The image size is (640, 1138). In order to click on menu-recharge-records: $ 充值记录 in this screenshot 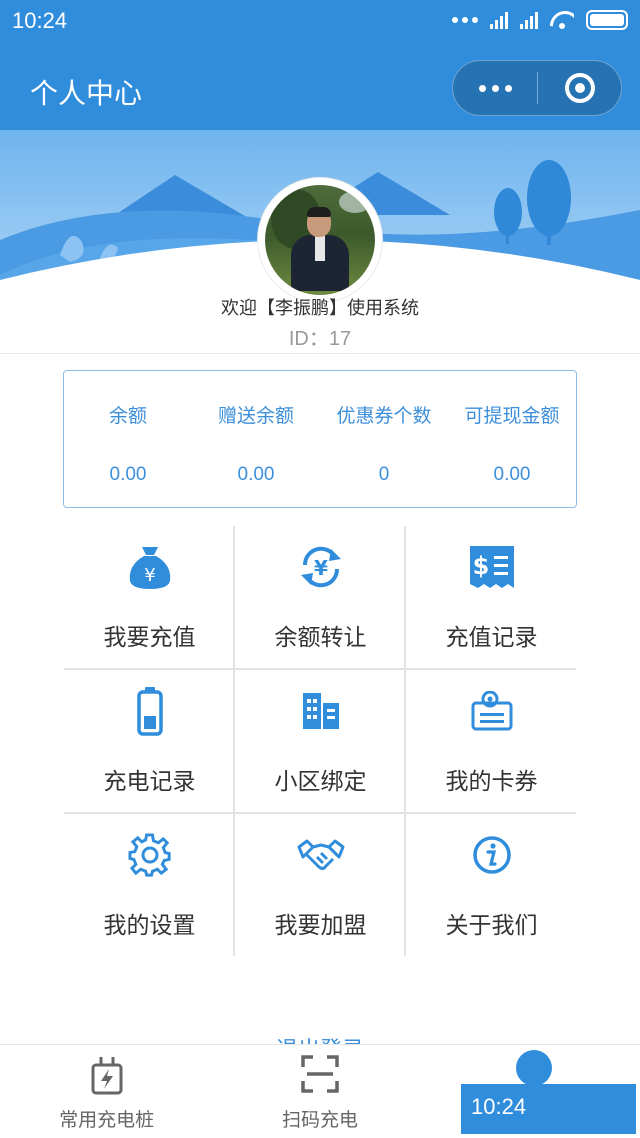, I will do `click(491, 597)`.